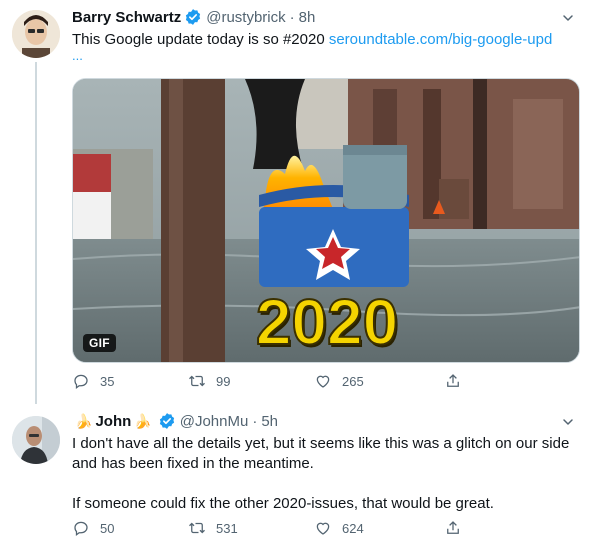 The image size is (590, 546). I want to click on gif-caption: 2020 2020, so click(327, 323).